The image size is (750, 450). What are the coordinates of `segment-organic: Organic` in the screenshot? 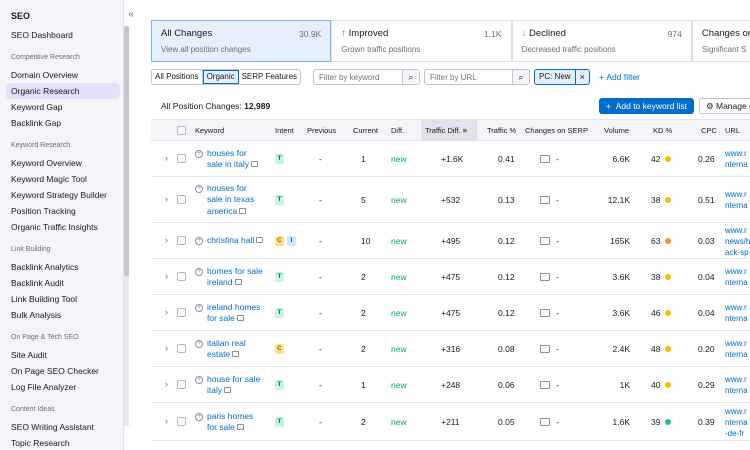 It's located at (220, 77).